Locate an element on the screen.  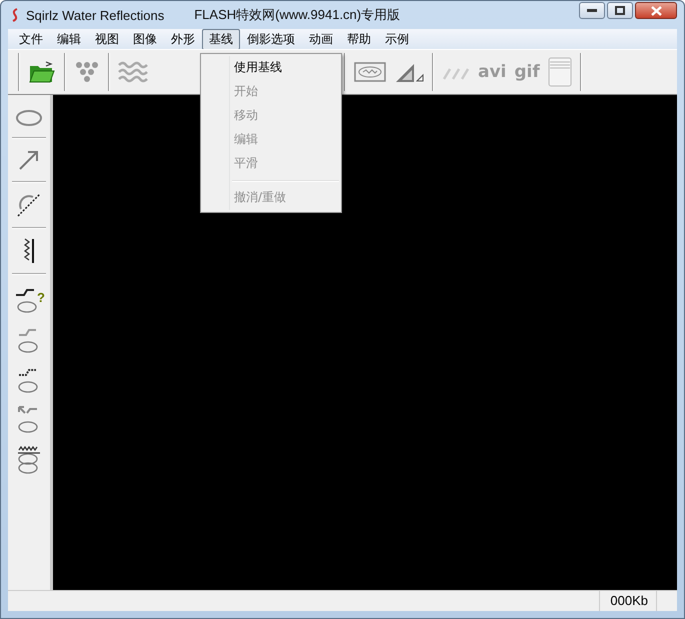
dropdown-item: 使用基线 is located at coordinates (271, 68).